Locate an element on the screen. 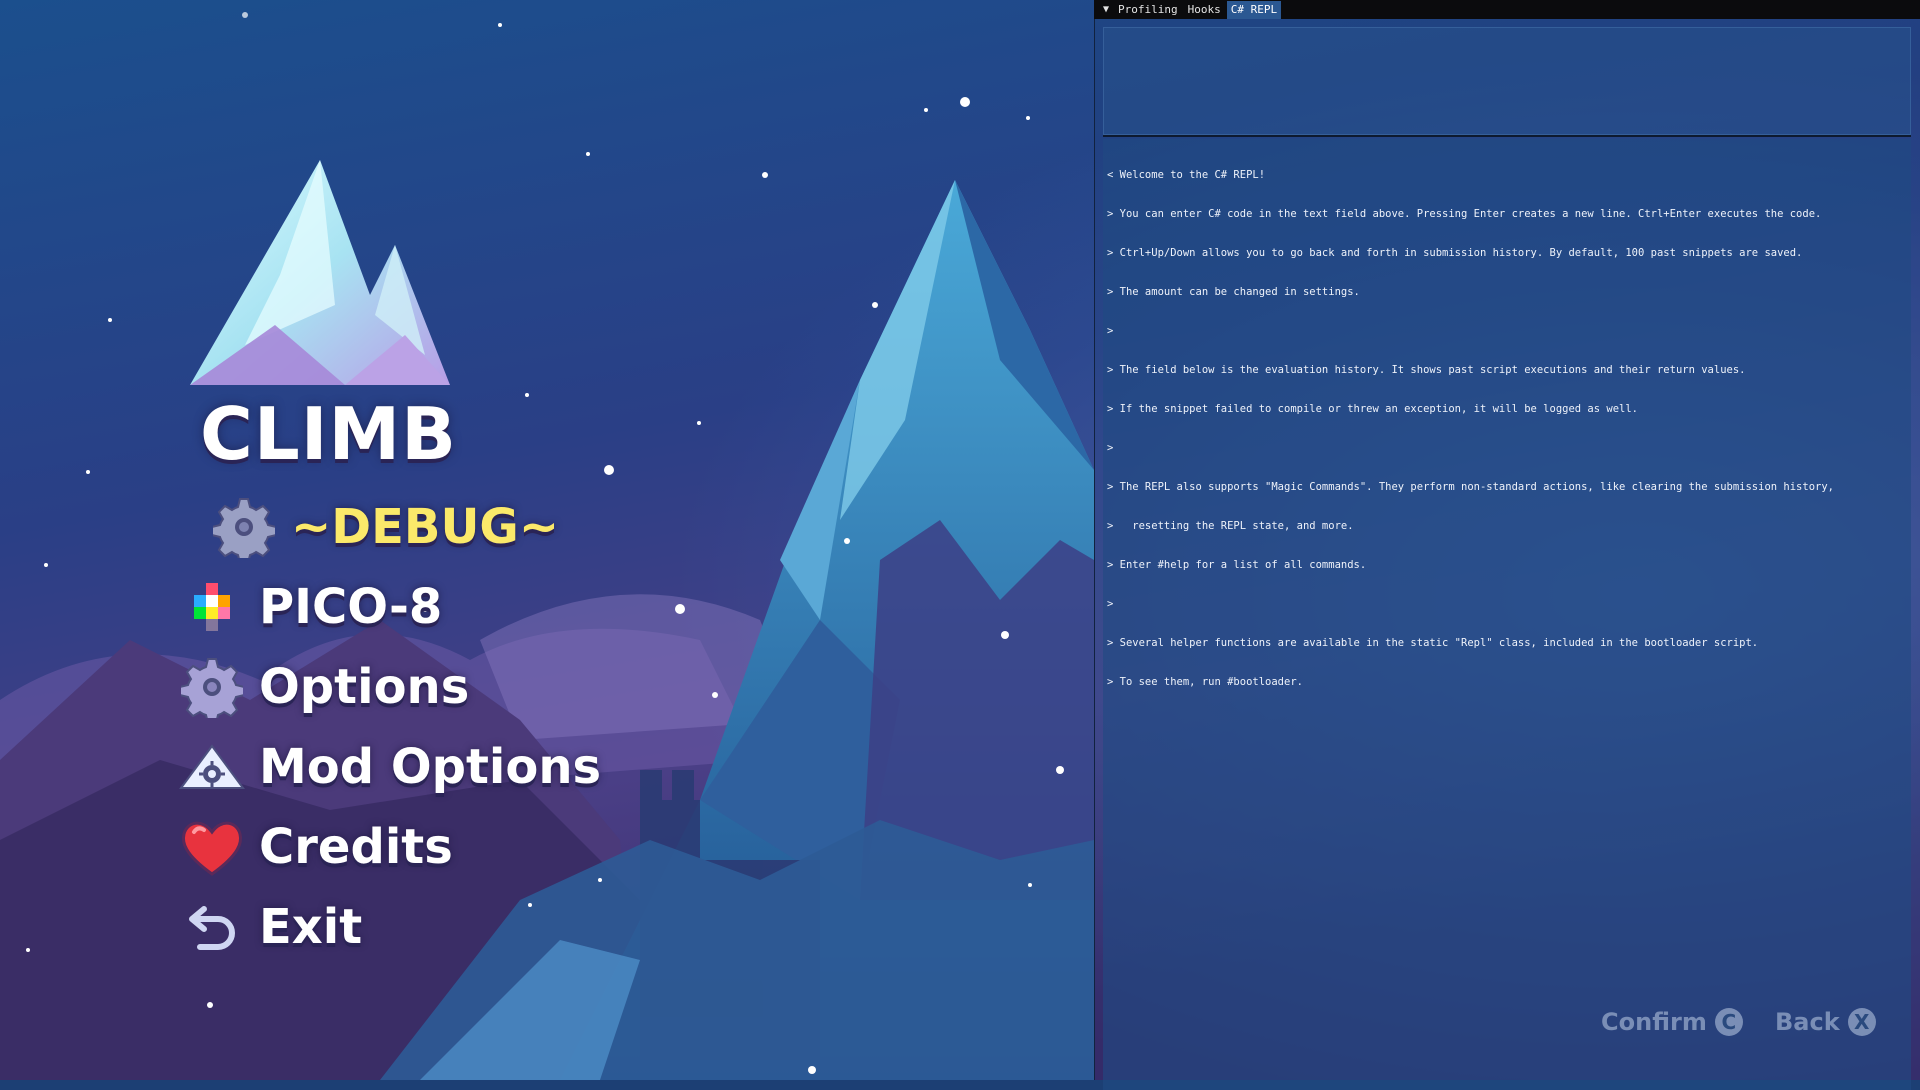 The height and width of the screenshot is (1090, 1920). back-key-icon: X is located at coordinates (1861, 1022).